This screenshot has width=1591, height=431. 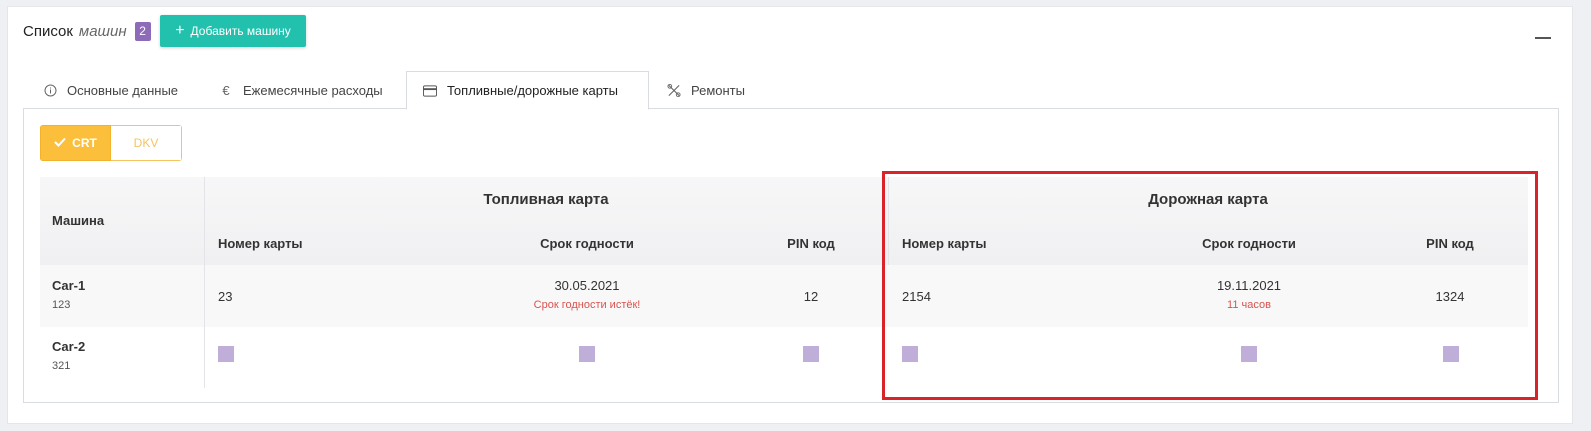 What do you see at coordinates (180, 30) in the screenshot?
I see `plus-icon: +` at bounding box center [180, 30].